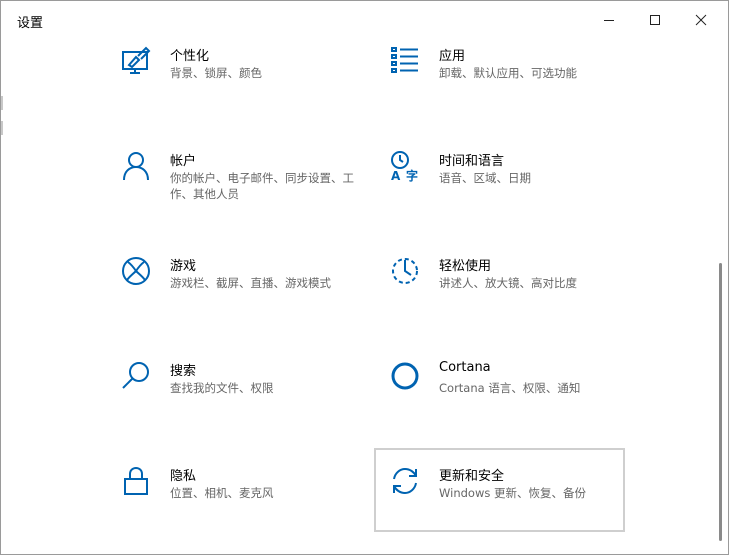 The image size is (729, 555). Describe the element at coordinates (183, 266) in the screenshot. I see `tile-label: 游戏` at that location.